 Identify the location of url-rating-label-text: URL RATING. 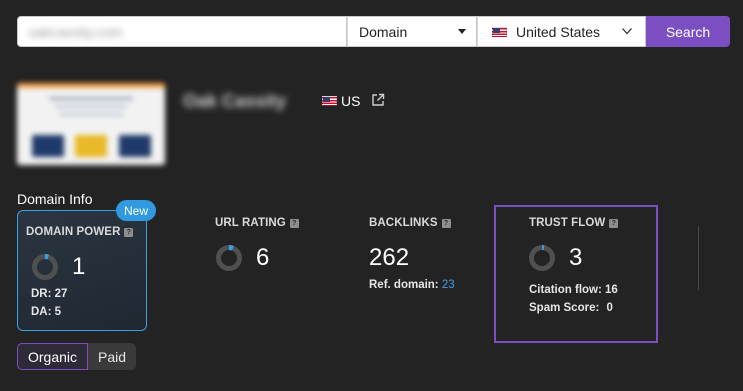
(250, 223).